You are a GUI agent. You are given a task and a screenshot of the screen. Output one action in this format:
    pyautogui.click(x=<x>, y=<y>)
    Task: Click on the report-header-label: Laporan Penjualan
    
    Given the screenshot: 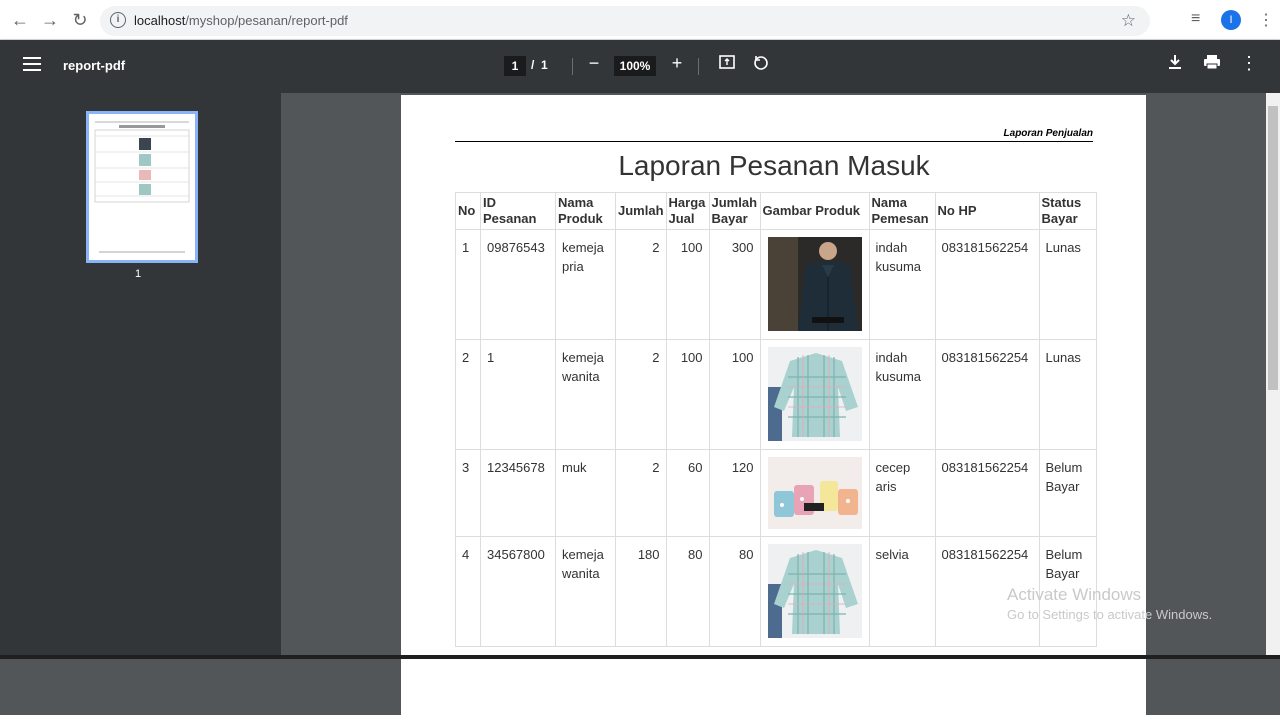 What is the action you would take?
    pyautogui.click(x=1048, y=133)
    